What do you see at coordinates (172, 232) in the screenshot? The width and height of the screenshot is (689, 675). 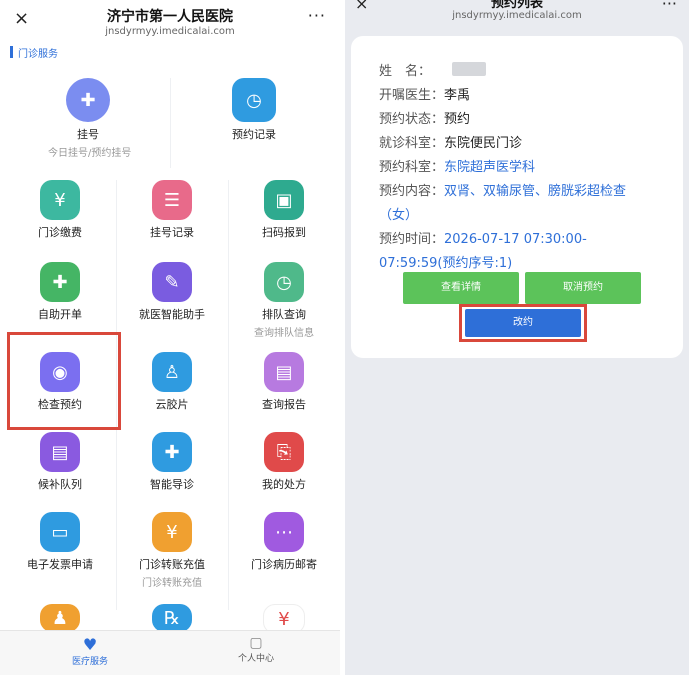 I see `service-label: 挂号记录` at bounding box center [172, 232].